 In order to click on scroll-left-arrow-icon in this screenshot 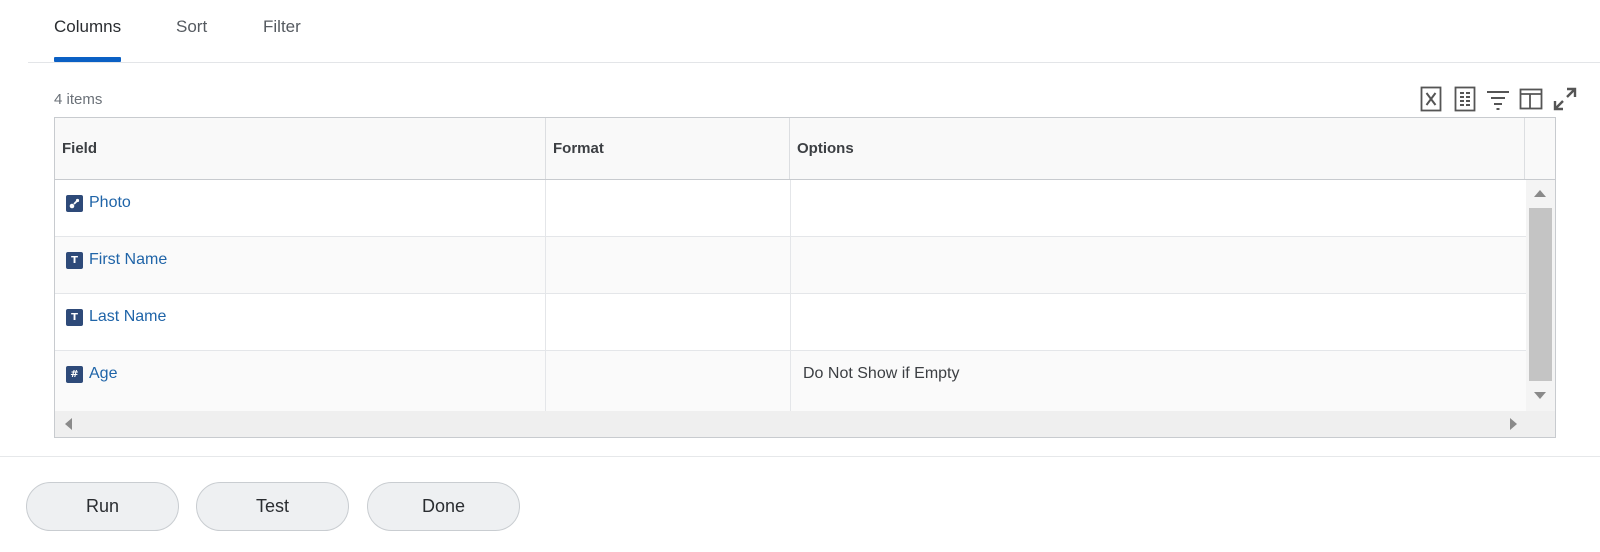, I will do `click(68, 424)`.